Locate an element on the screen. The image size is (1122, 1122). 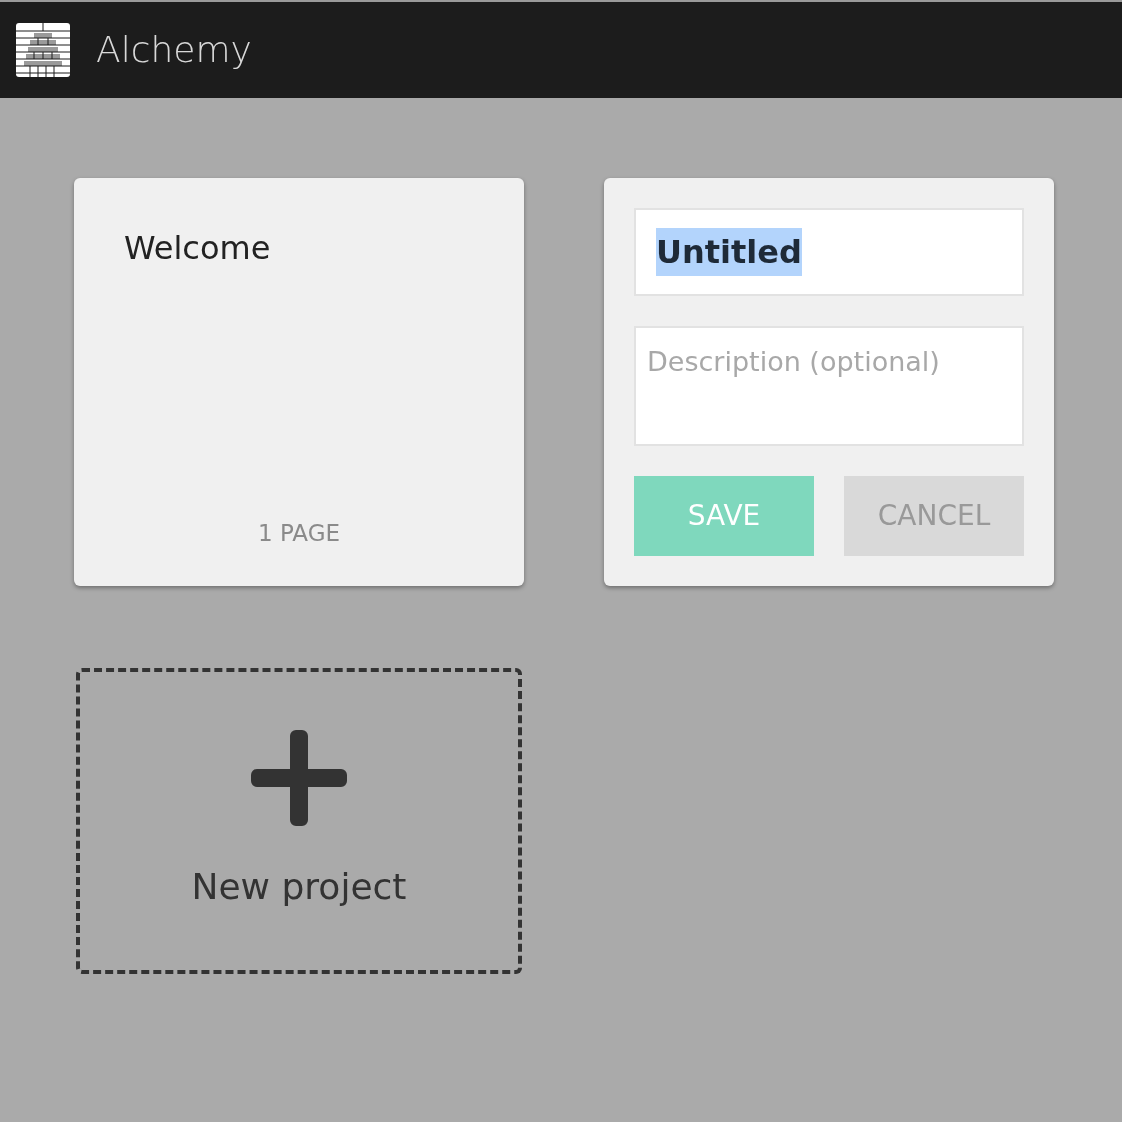
title-input-field: Untitled is located at coordinates (829, 252).